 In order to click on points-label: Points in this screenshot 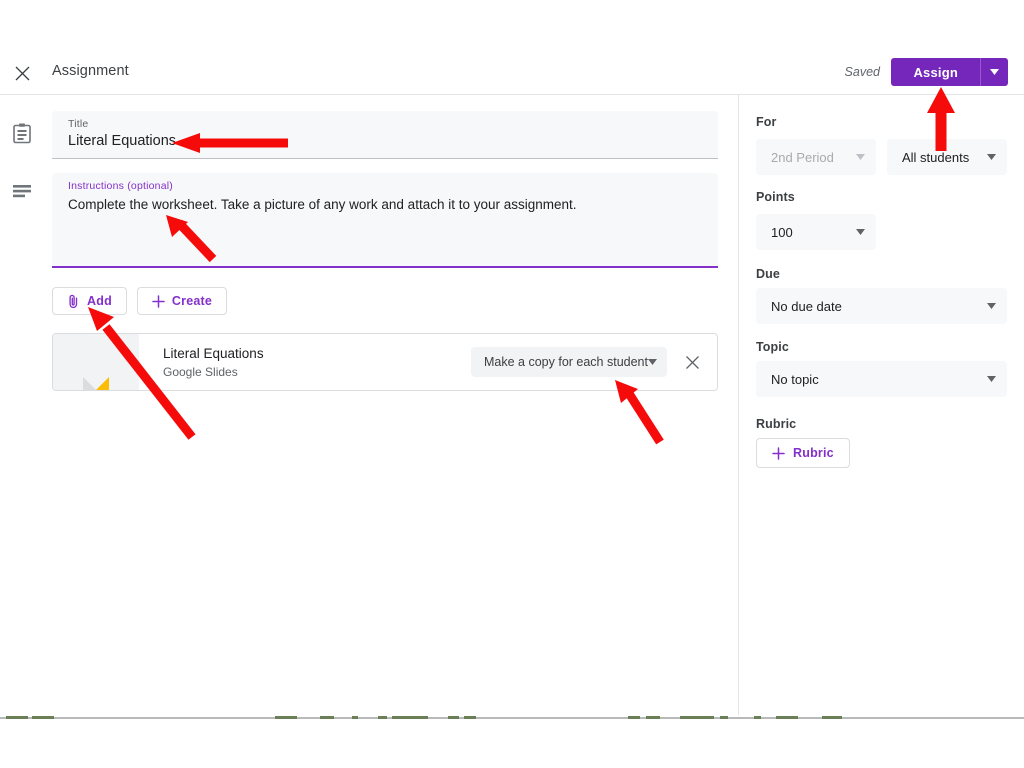, I will do `click(775, 197)`.